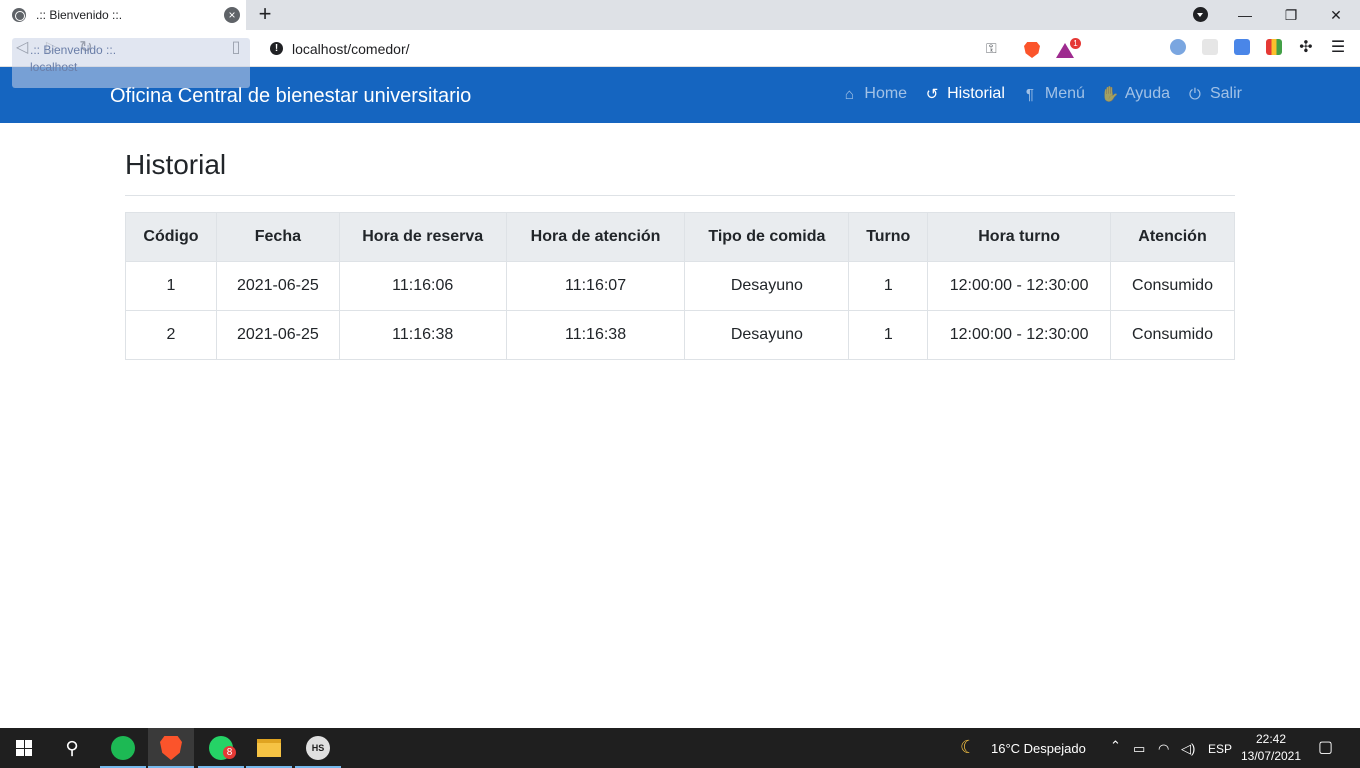  I want to click on language-indicator: ESP, so click(1220, 749).